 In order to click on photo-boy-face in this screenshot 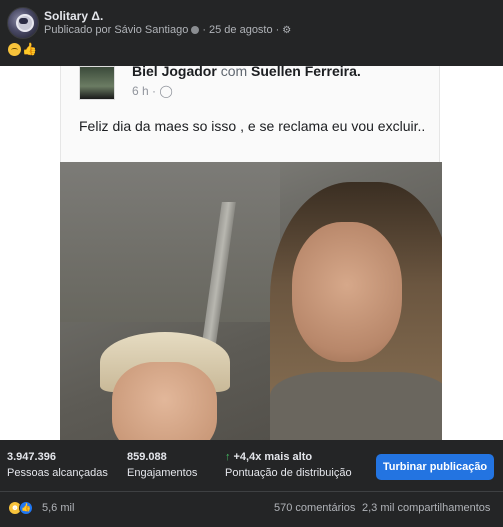, I will do `click(164, 401)`.